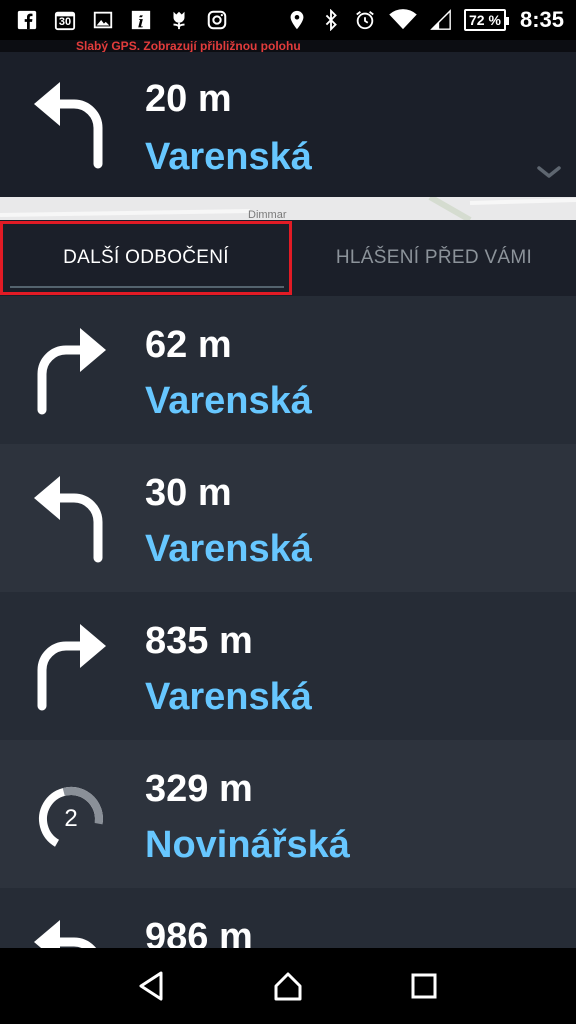 The height and width of the screenshot is (1024, 576). I want to click on instagram-icon, so click(217, 20).